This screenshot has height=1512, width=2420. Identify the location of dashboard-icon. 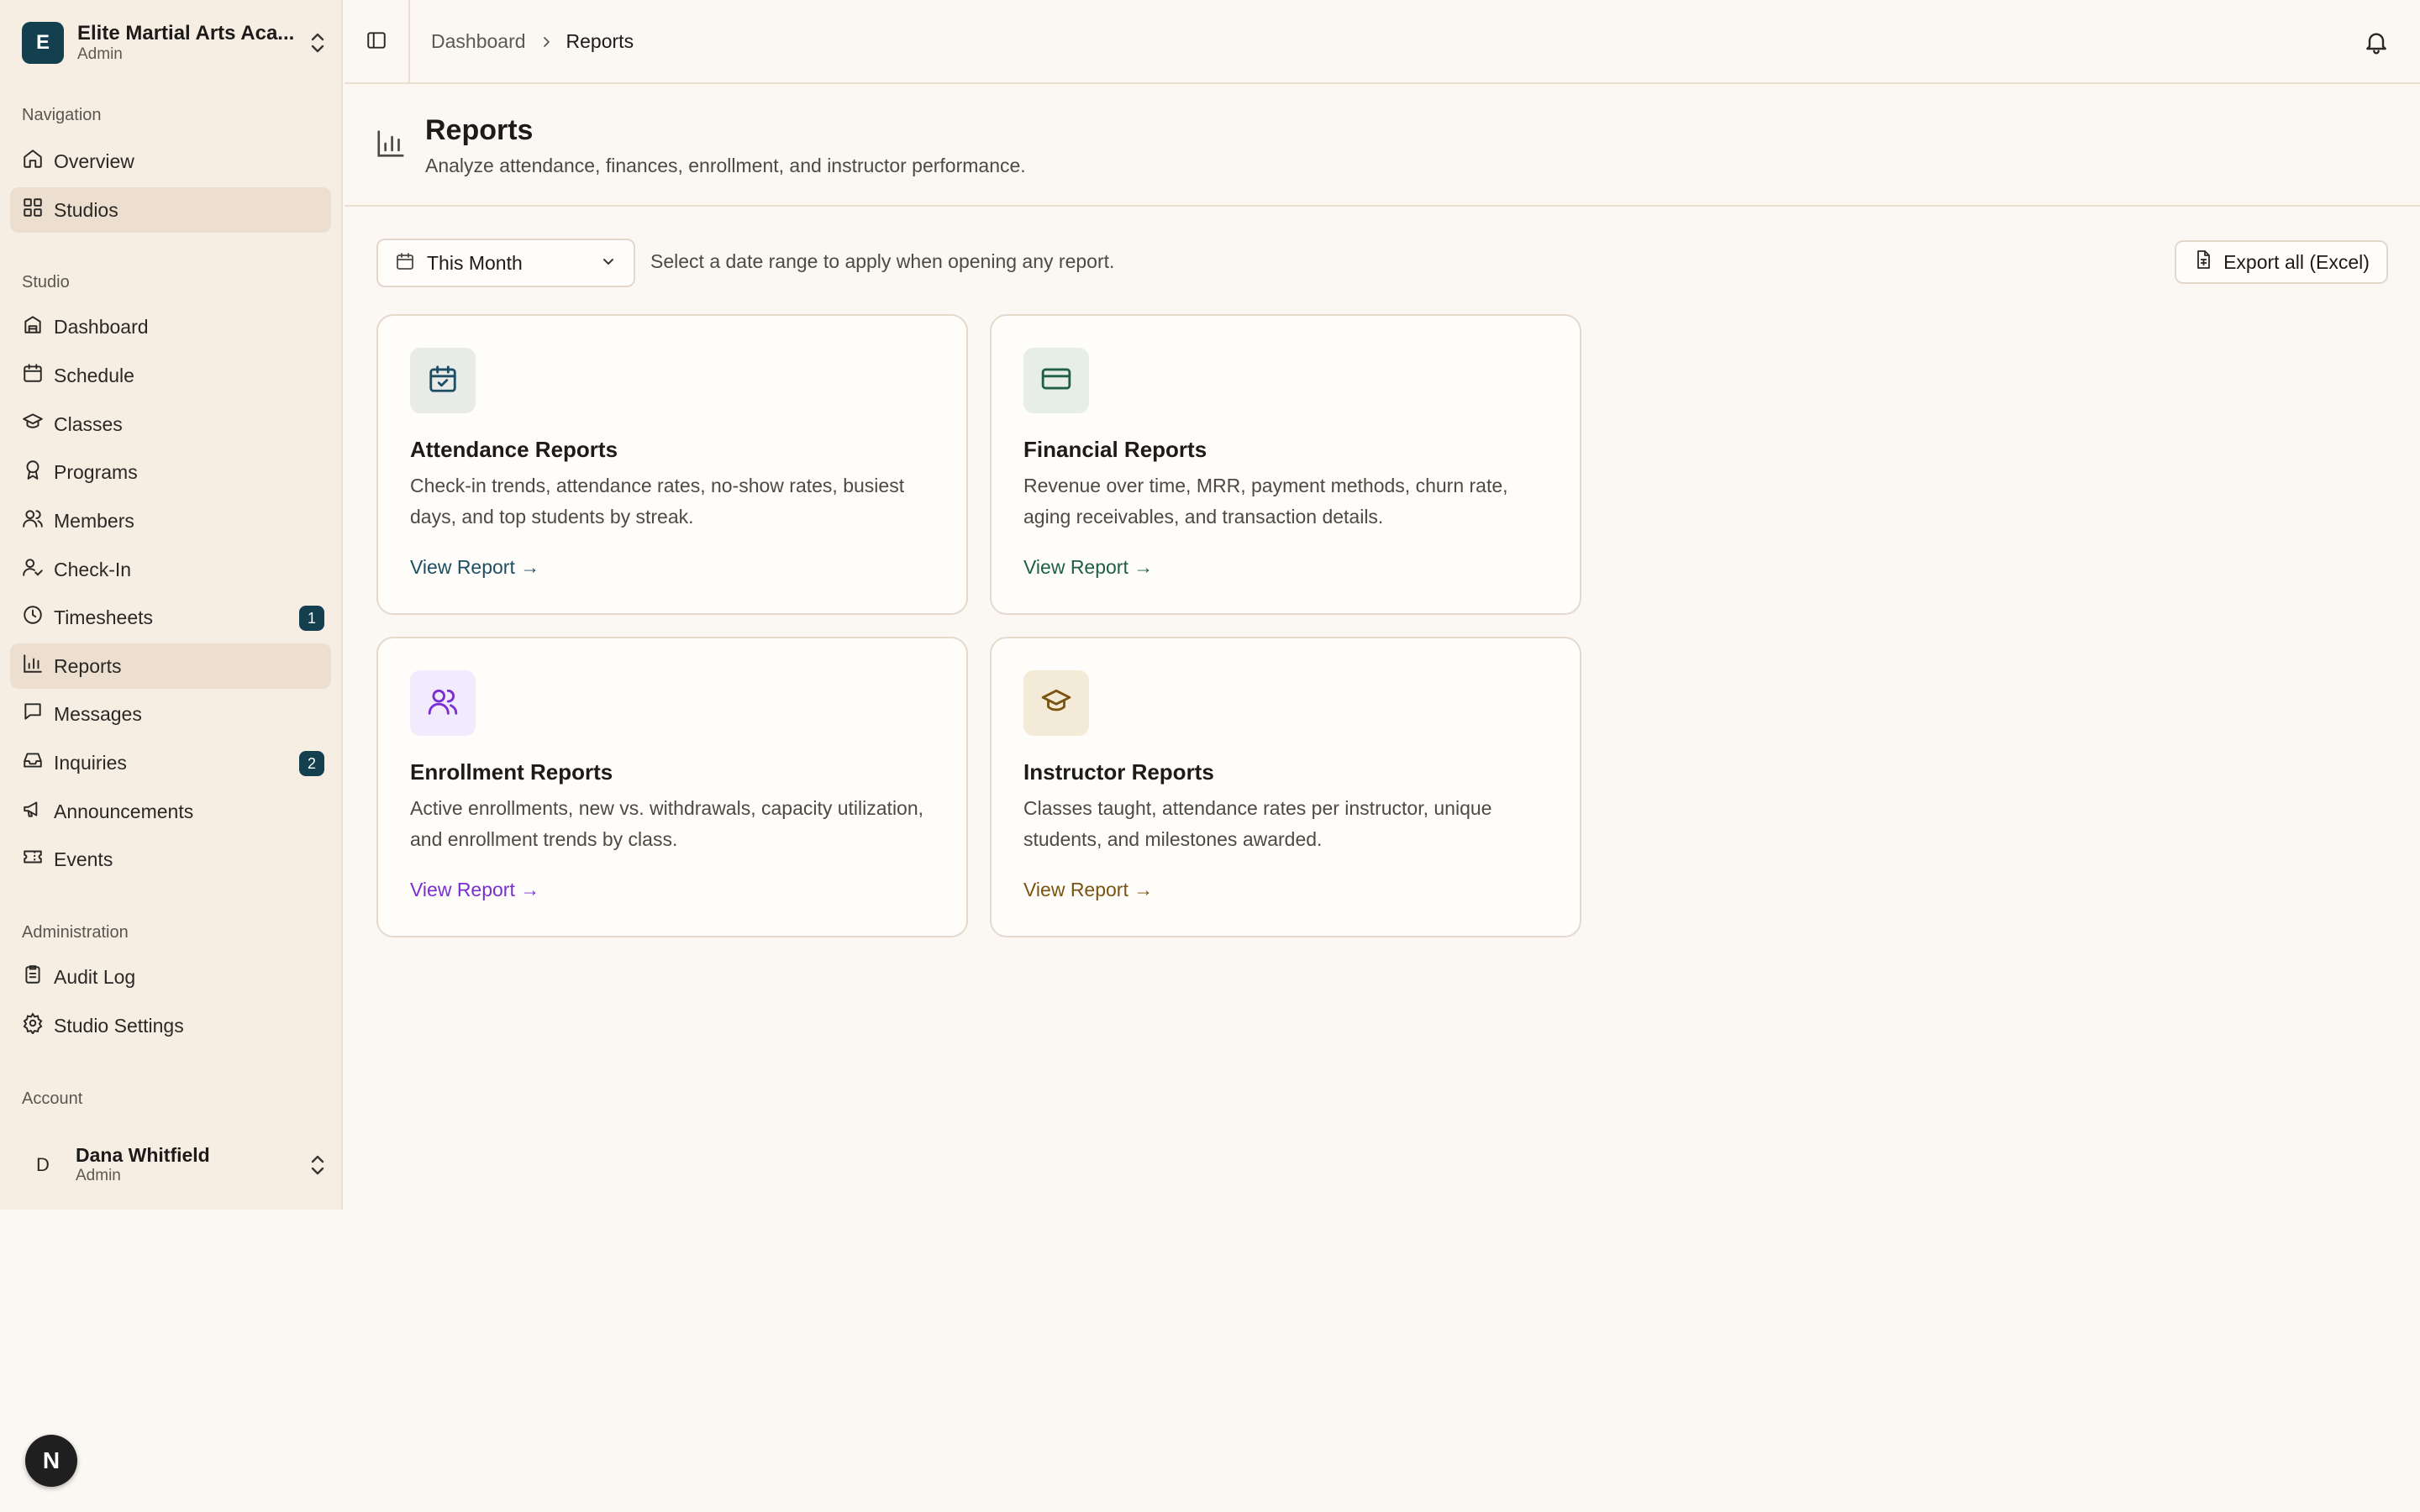
(33, 326).